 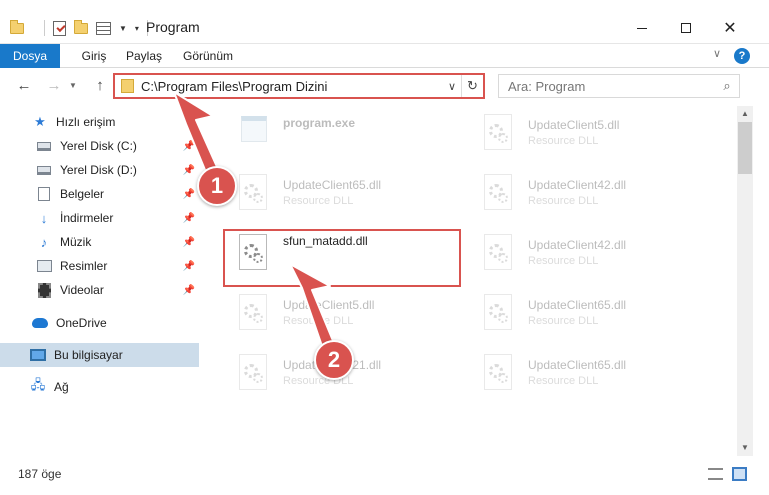 I want to click on search-input: Ara: Program ⌕, so click(x=619, y=86).